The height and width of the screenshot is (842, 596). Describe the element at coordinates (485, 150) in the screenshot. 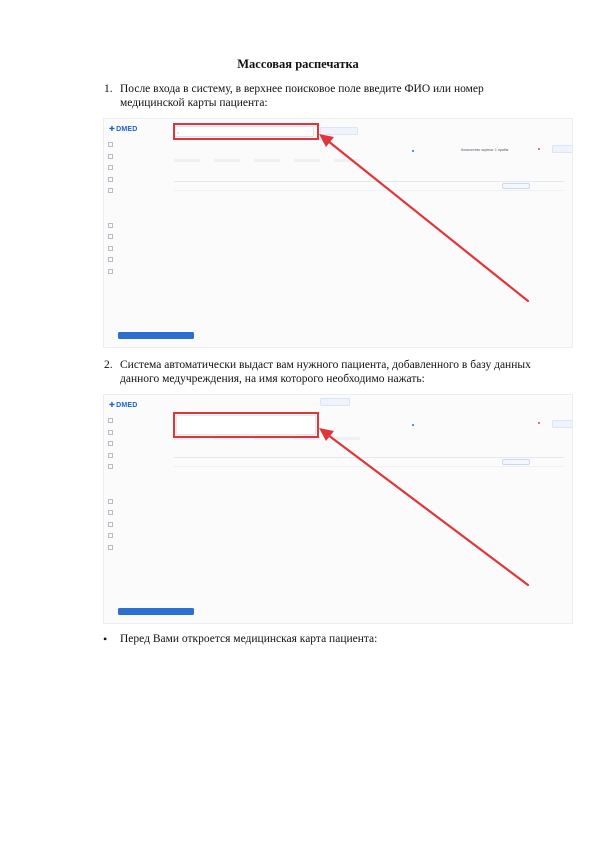

I see `visit-count-label: Количество оценки: 1 приём` at that location.